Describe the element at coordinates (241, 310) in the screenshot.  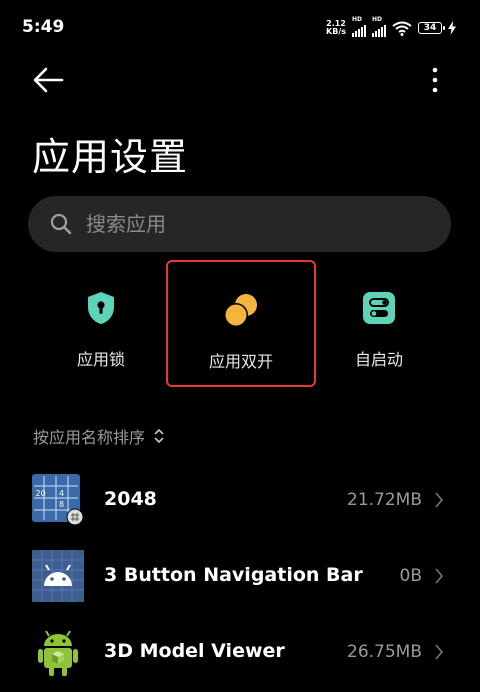
I see `dual-circles-icon` at that location.